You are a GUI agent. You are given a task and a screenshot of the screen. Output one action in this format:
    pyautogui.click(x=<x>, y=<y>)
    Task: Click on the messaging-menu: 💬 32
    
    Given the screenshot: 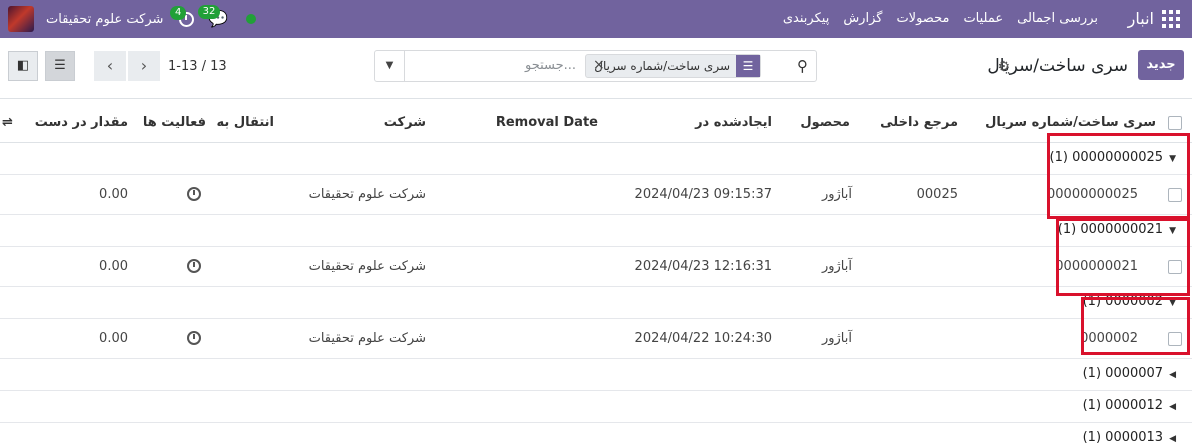 What is the action you would take?
    pyautogui.click(x=212, y=16)
    